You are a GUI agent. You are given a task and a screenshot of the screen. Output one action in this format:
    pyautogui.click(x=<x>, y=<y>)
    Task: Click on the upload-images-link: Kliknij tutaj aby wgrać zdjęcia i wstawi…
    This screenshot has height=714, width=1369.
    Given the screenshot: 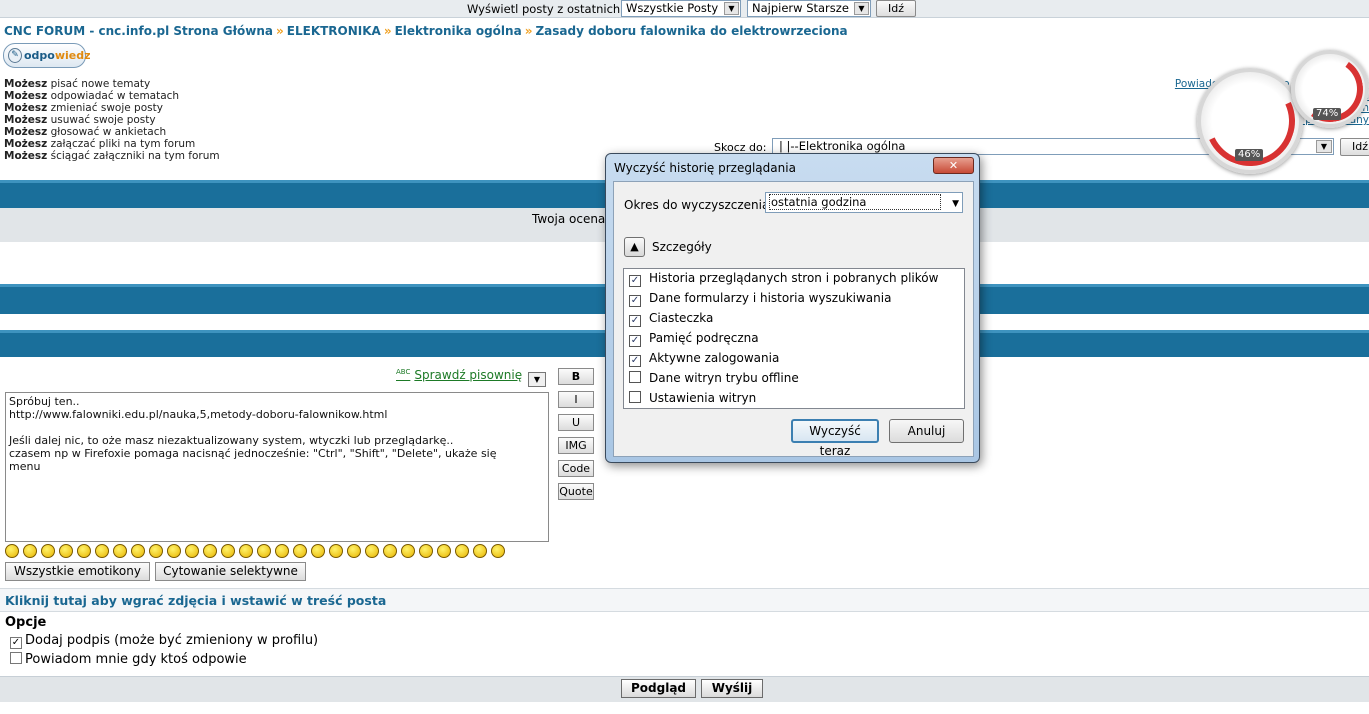 What is the action you would take?
    pyautogui.click(x=684, y=600)
    